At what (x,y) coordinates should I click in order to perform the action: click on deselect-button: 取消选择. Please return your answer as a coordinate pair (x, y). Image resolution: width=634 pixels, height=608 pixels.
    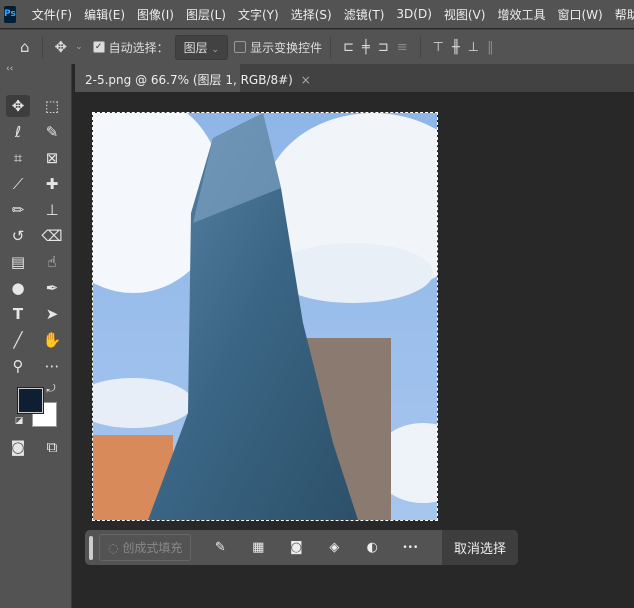
    Looking at the image, I should click on (479, 547).